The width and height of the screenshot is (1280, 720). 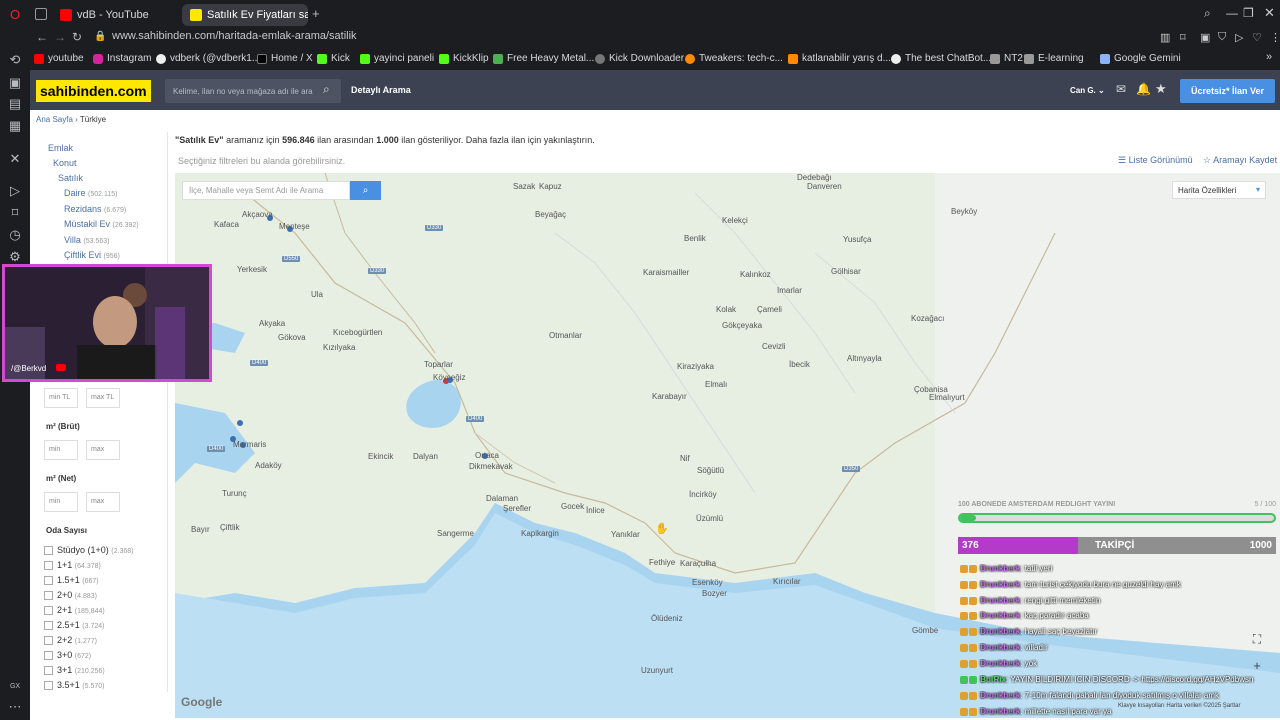 I want to click on fullscreen-icon: ⛶, so click(x=1257, y=639).